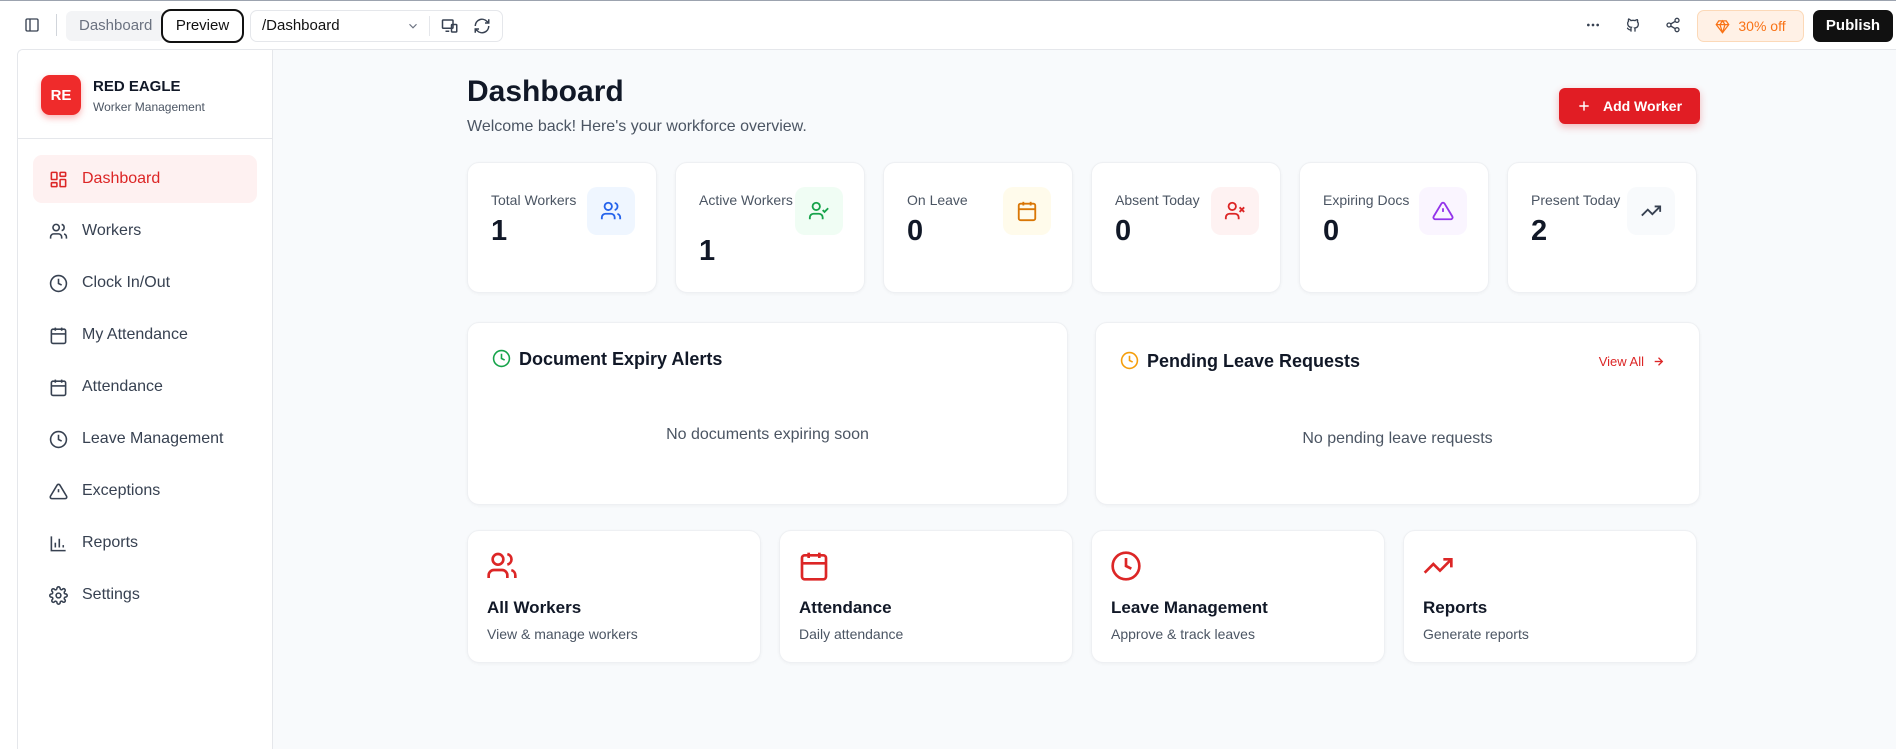 Image resolution: width=1896 pixels, height=749 pixels. I want to click on sidebar-item-label: My Attendance, so click(135, 334).